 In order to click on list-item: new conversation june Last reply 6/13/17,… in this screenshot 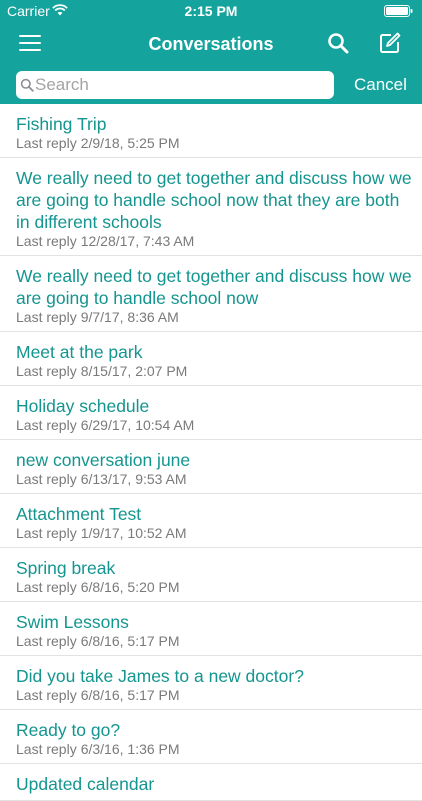, I will do `click(211, 467)`.